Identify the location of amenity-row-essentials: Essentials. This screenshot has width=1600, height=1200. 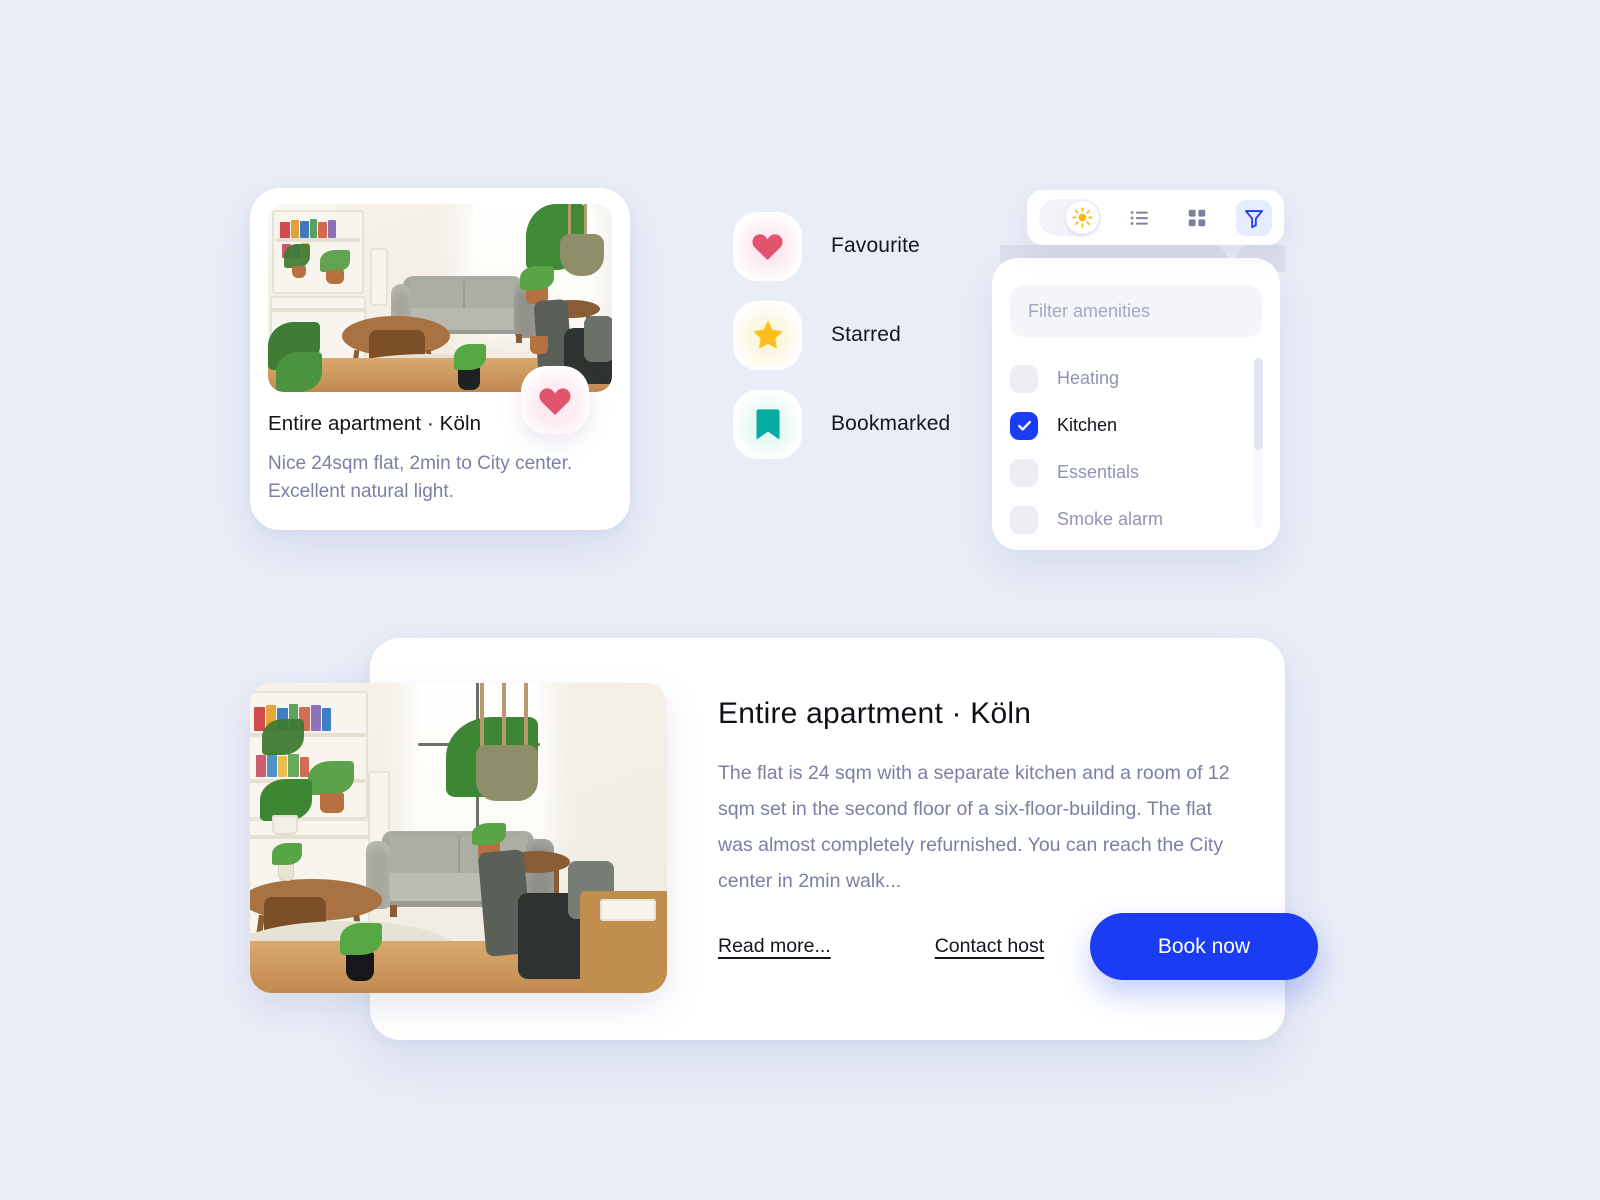
(1136, 472).